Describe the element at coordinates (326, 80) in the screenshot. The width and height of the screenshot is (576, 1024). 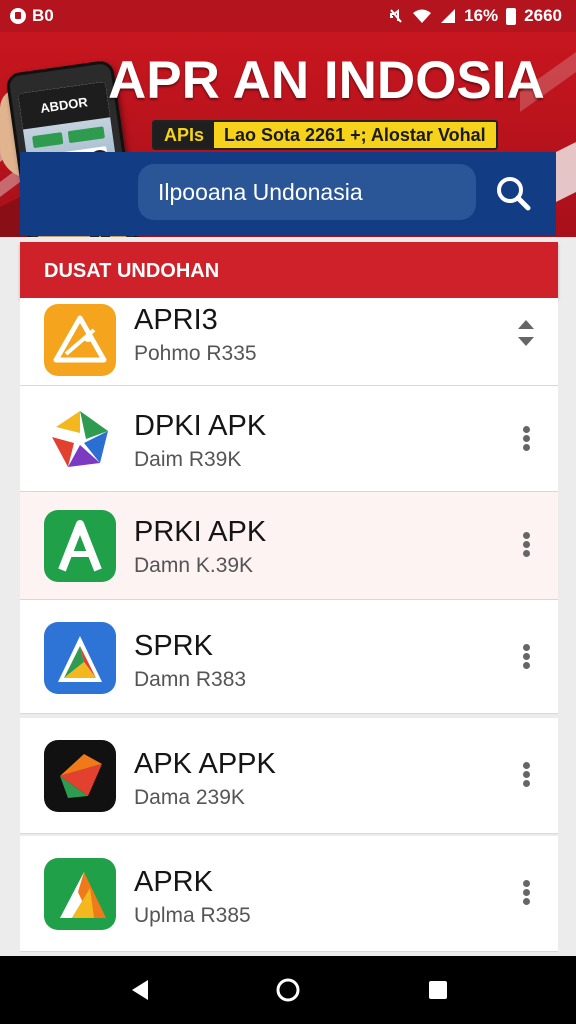
I see `banner-title: APR AN INDOSIA` at that location.